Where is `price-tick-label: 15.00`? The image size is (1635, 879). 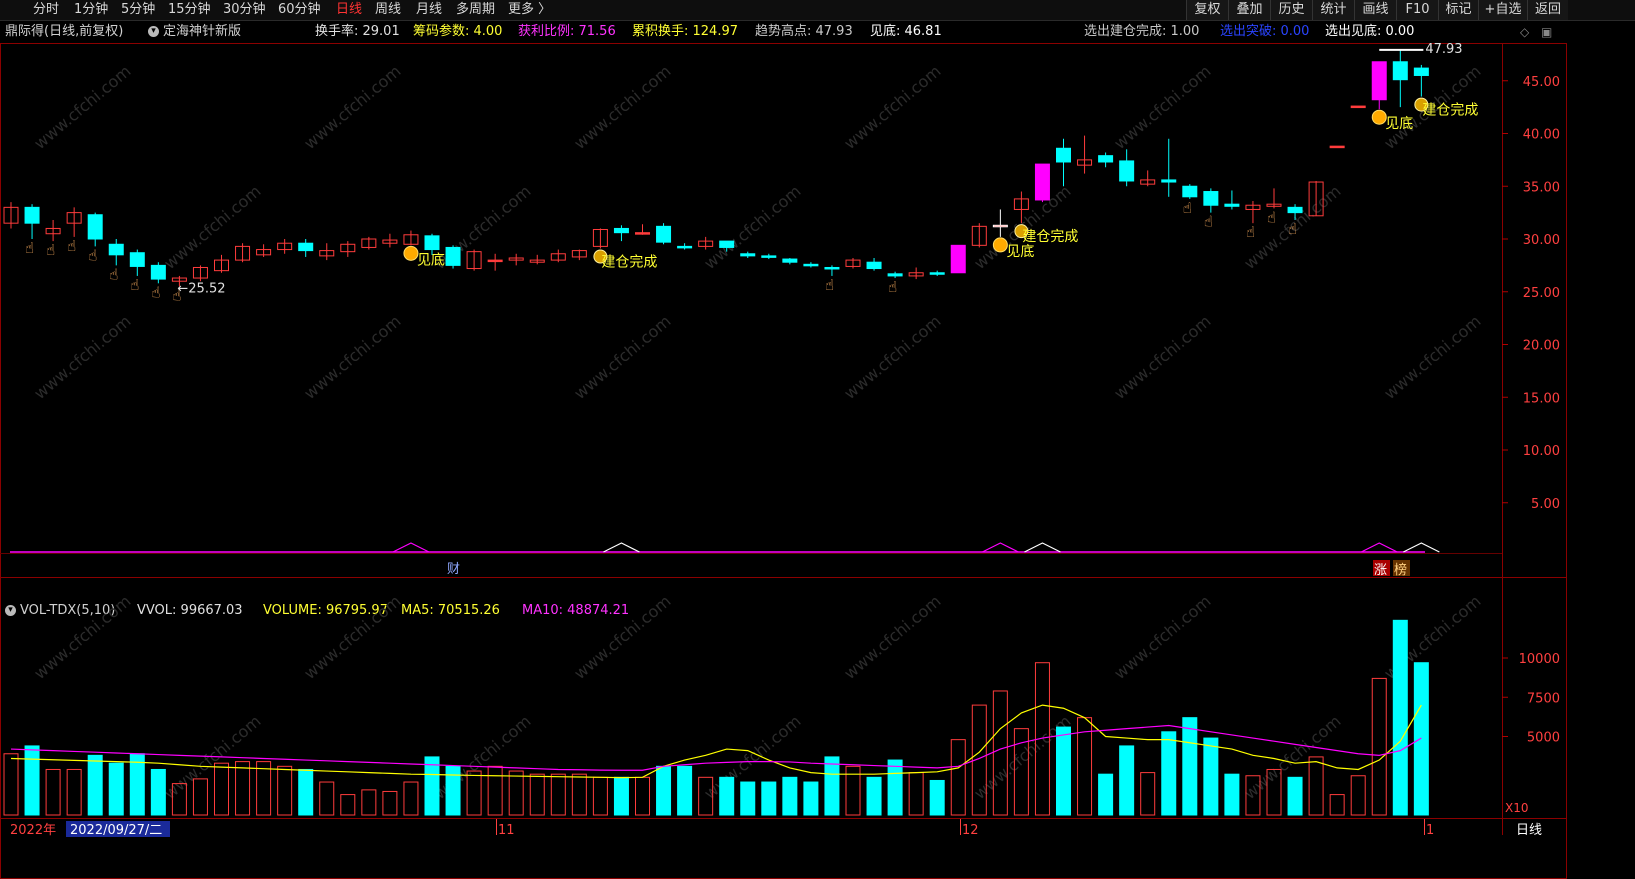 price-tick-label: 15.00 is located at coordinates (1541, 398).